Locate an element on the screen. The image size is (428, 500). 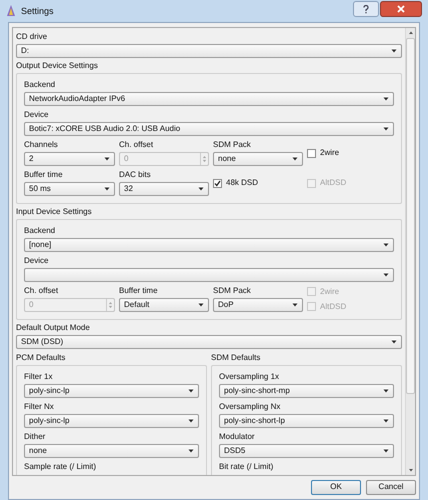
dropdown-value: DoP is located at coordinates (226, 305).